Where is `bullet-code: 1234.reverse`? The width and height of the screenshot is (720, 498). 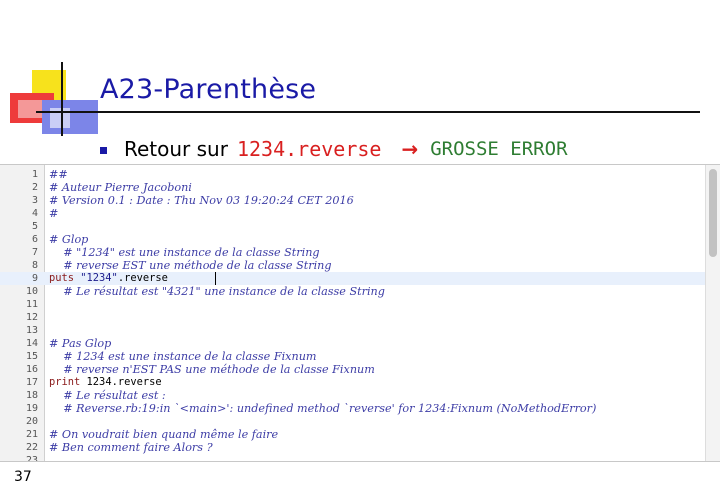
bullet-code: 1234.reverse is located at coordinates (309, 149).